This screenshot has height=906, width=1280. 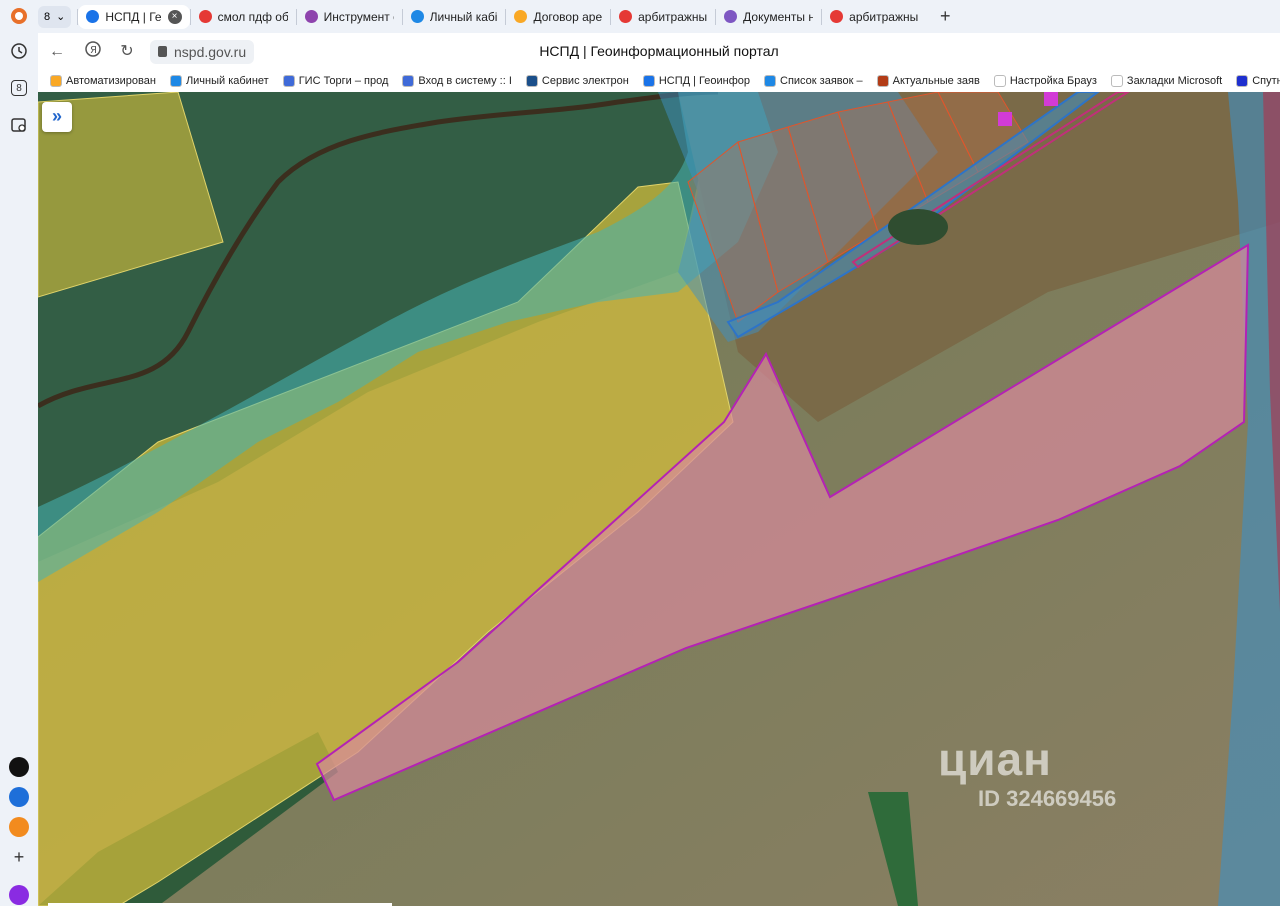 I want to click on bookmark-item: Спутниковые карт, so click(x=1258, y=81).